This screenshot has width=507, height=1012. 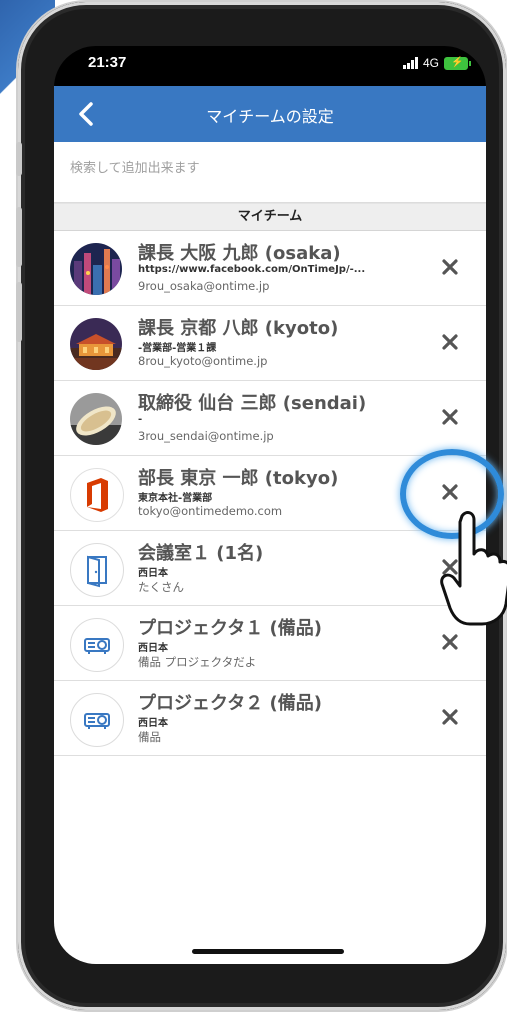 I want to click on member-name: プロジェクタ２ (備品), so click(x=230, y=703).